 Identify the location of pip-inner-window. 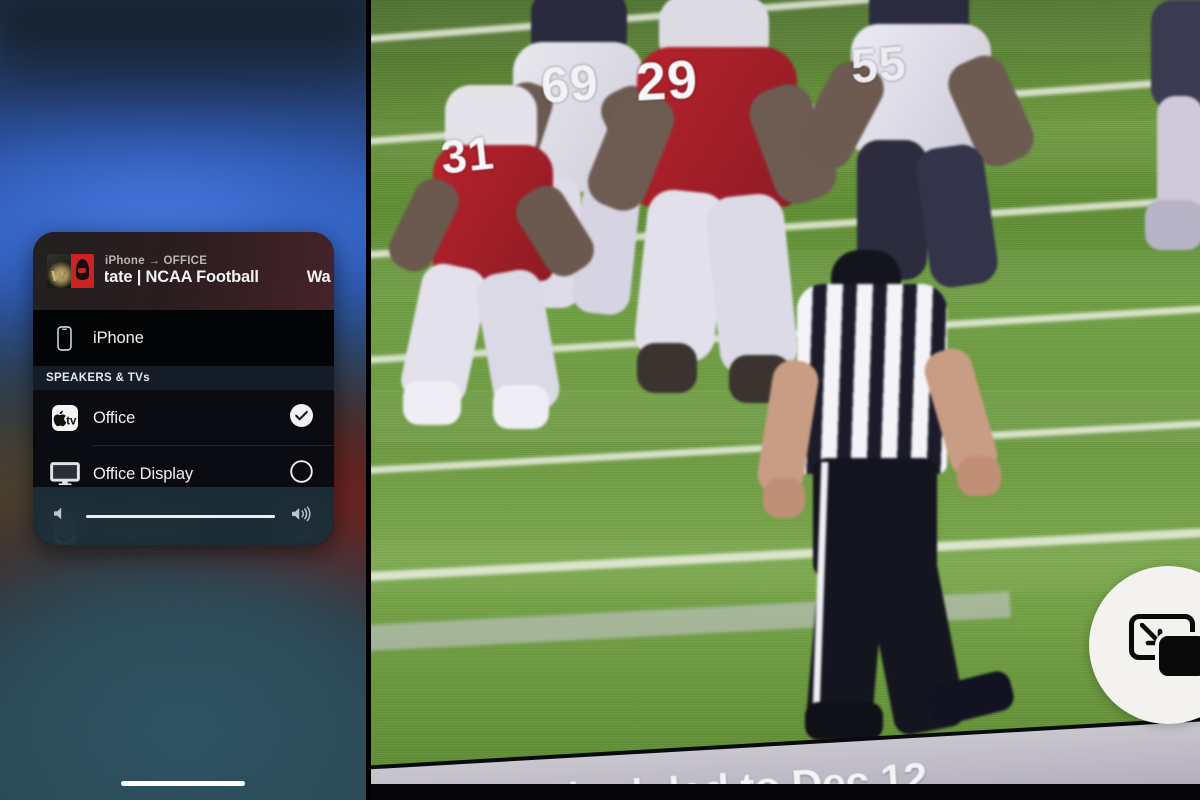
(1179, 656).